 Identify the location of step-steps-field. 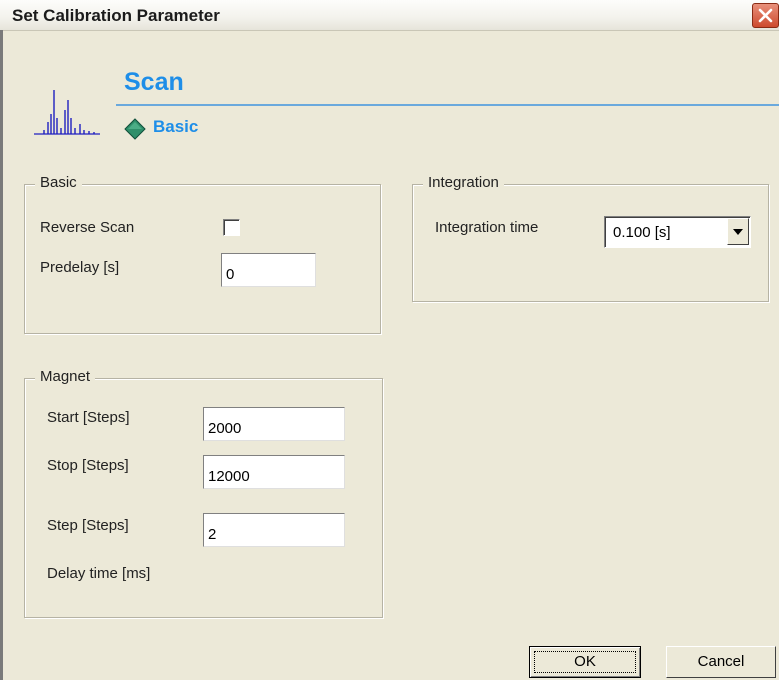
(274, 530).